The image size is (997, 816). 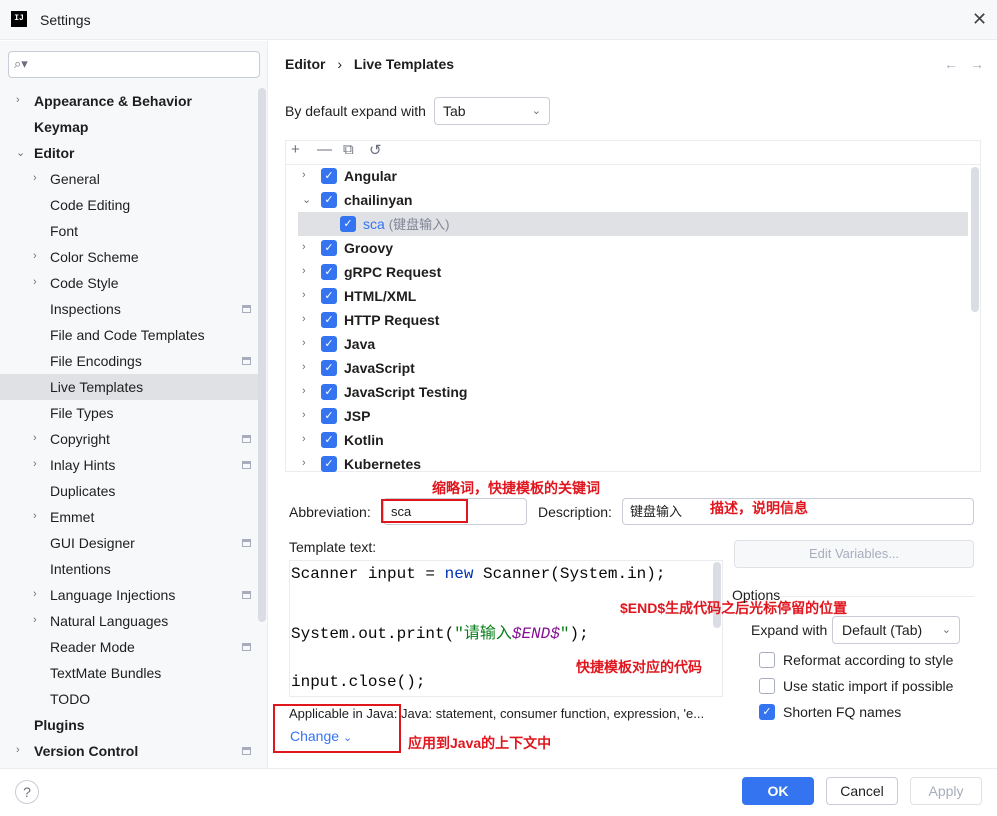 I want to click on sidebar-item: Reader Mode, so click(x=92, y=647).